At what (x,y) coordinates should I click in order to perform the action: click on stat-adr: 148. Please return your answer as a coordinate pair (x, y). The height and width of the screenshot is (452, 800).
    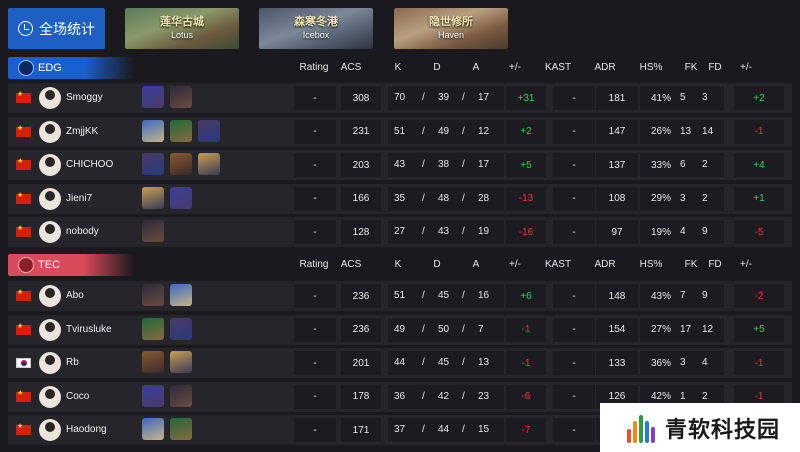
    Looking at the image, I should click on (617, 296).